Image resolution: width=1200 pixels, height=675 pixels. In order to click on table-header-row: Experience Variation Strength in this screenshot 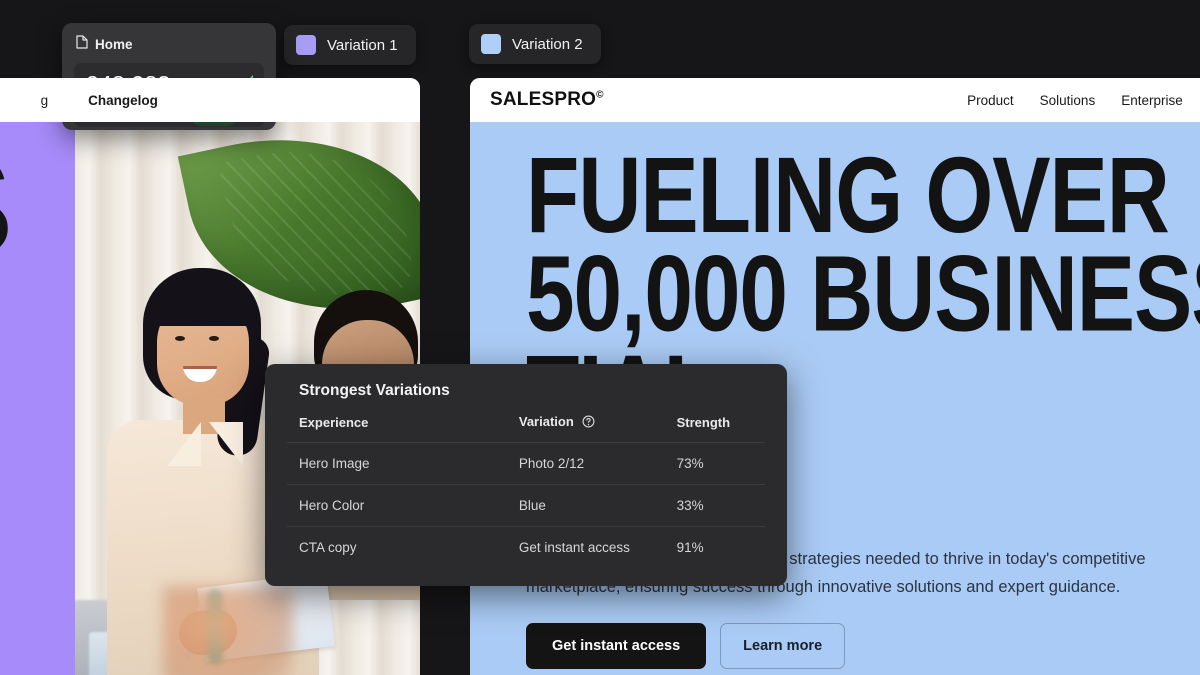, I will do `click(526, 428)`.